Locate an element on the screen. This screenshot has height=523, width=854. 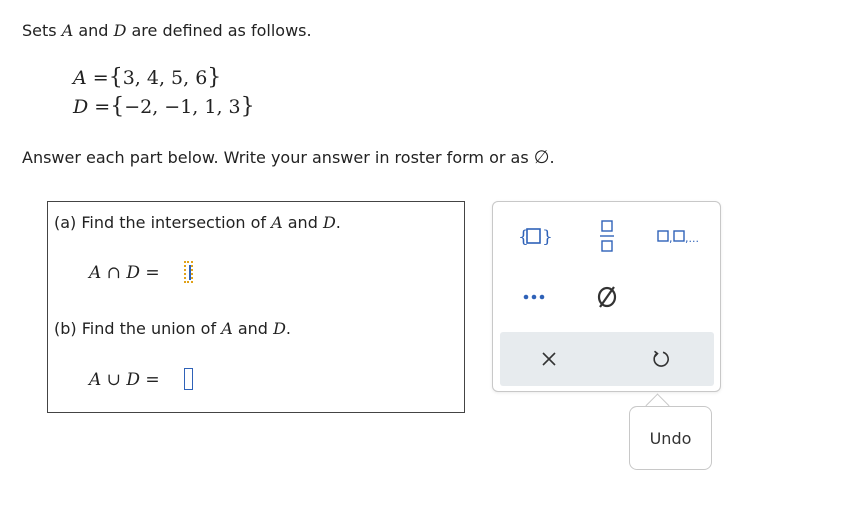
set-definition-a: A ={3, 4, 5, 6} is located at coordinates (147, 77).